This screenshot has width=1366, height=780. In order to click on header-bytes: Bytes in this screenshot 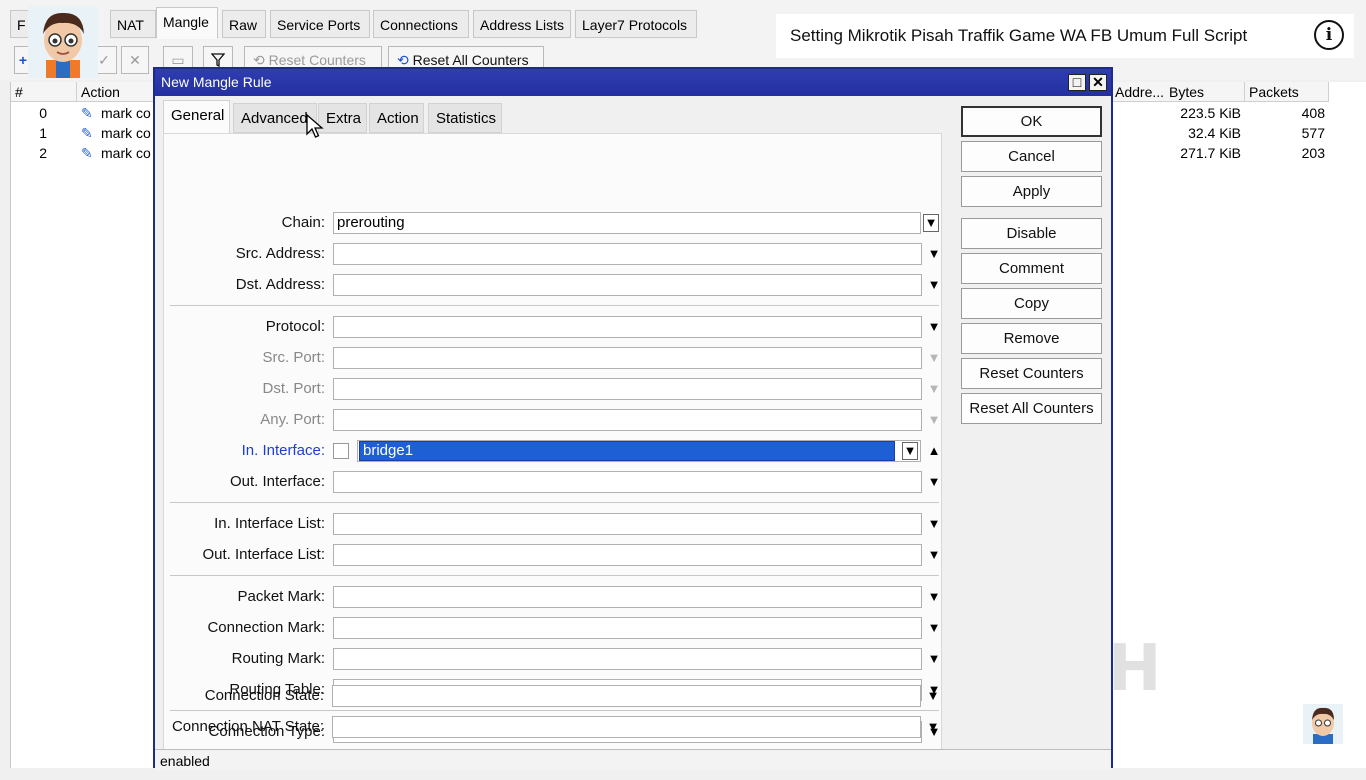, I will do `click(1205, 92)`.